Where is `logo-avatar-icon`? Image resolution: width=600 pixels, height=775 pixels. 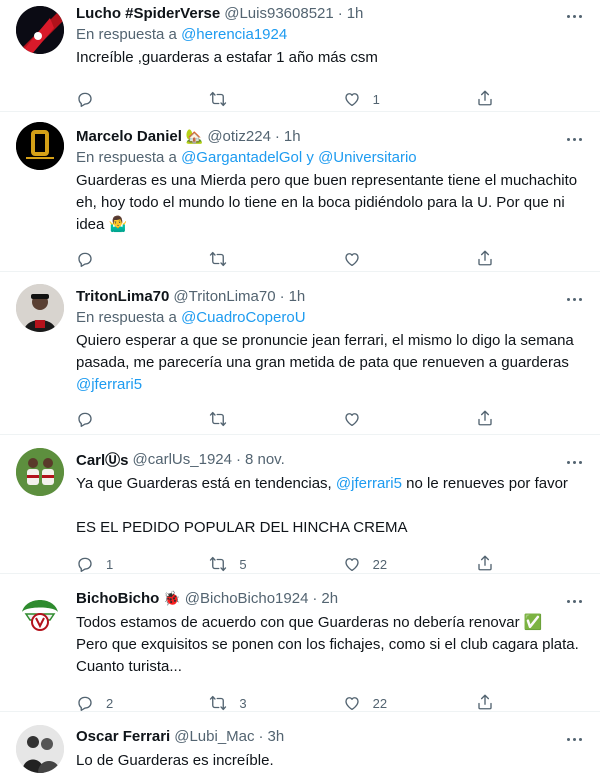
logo-avatar-icon is located at coordinates (40, 146).